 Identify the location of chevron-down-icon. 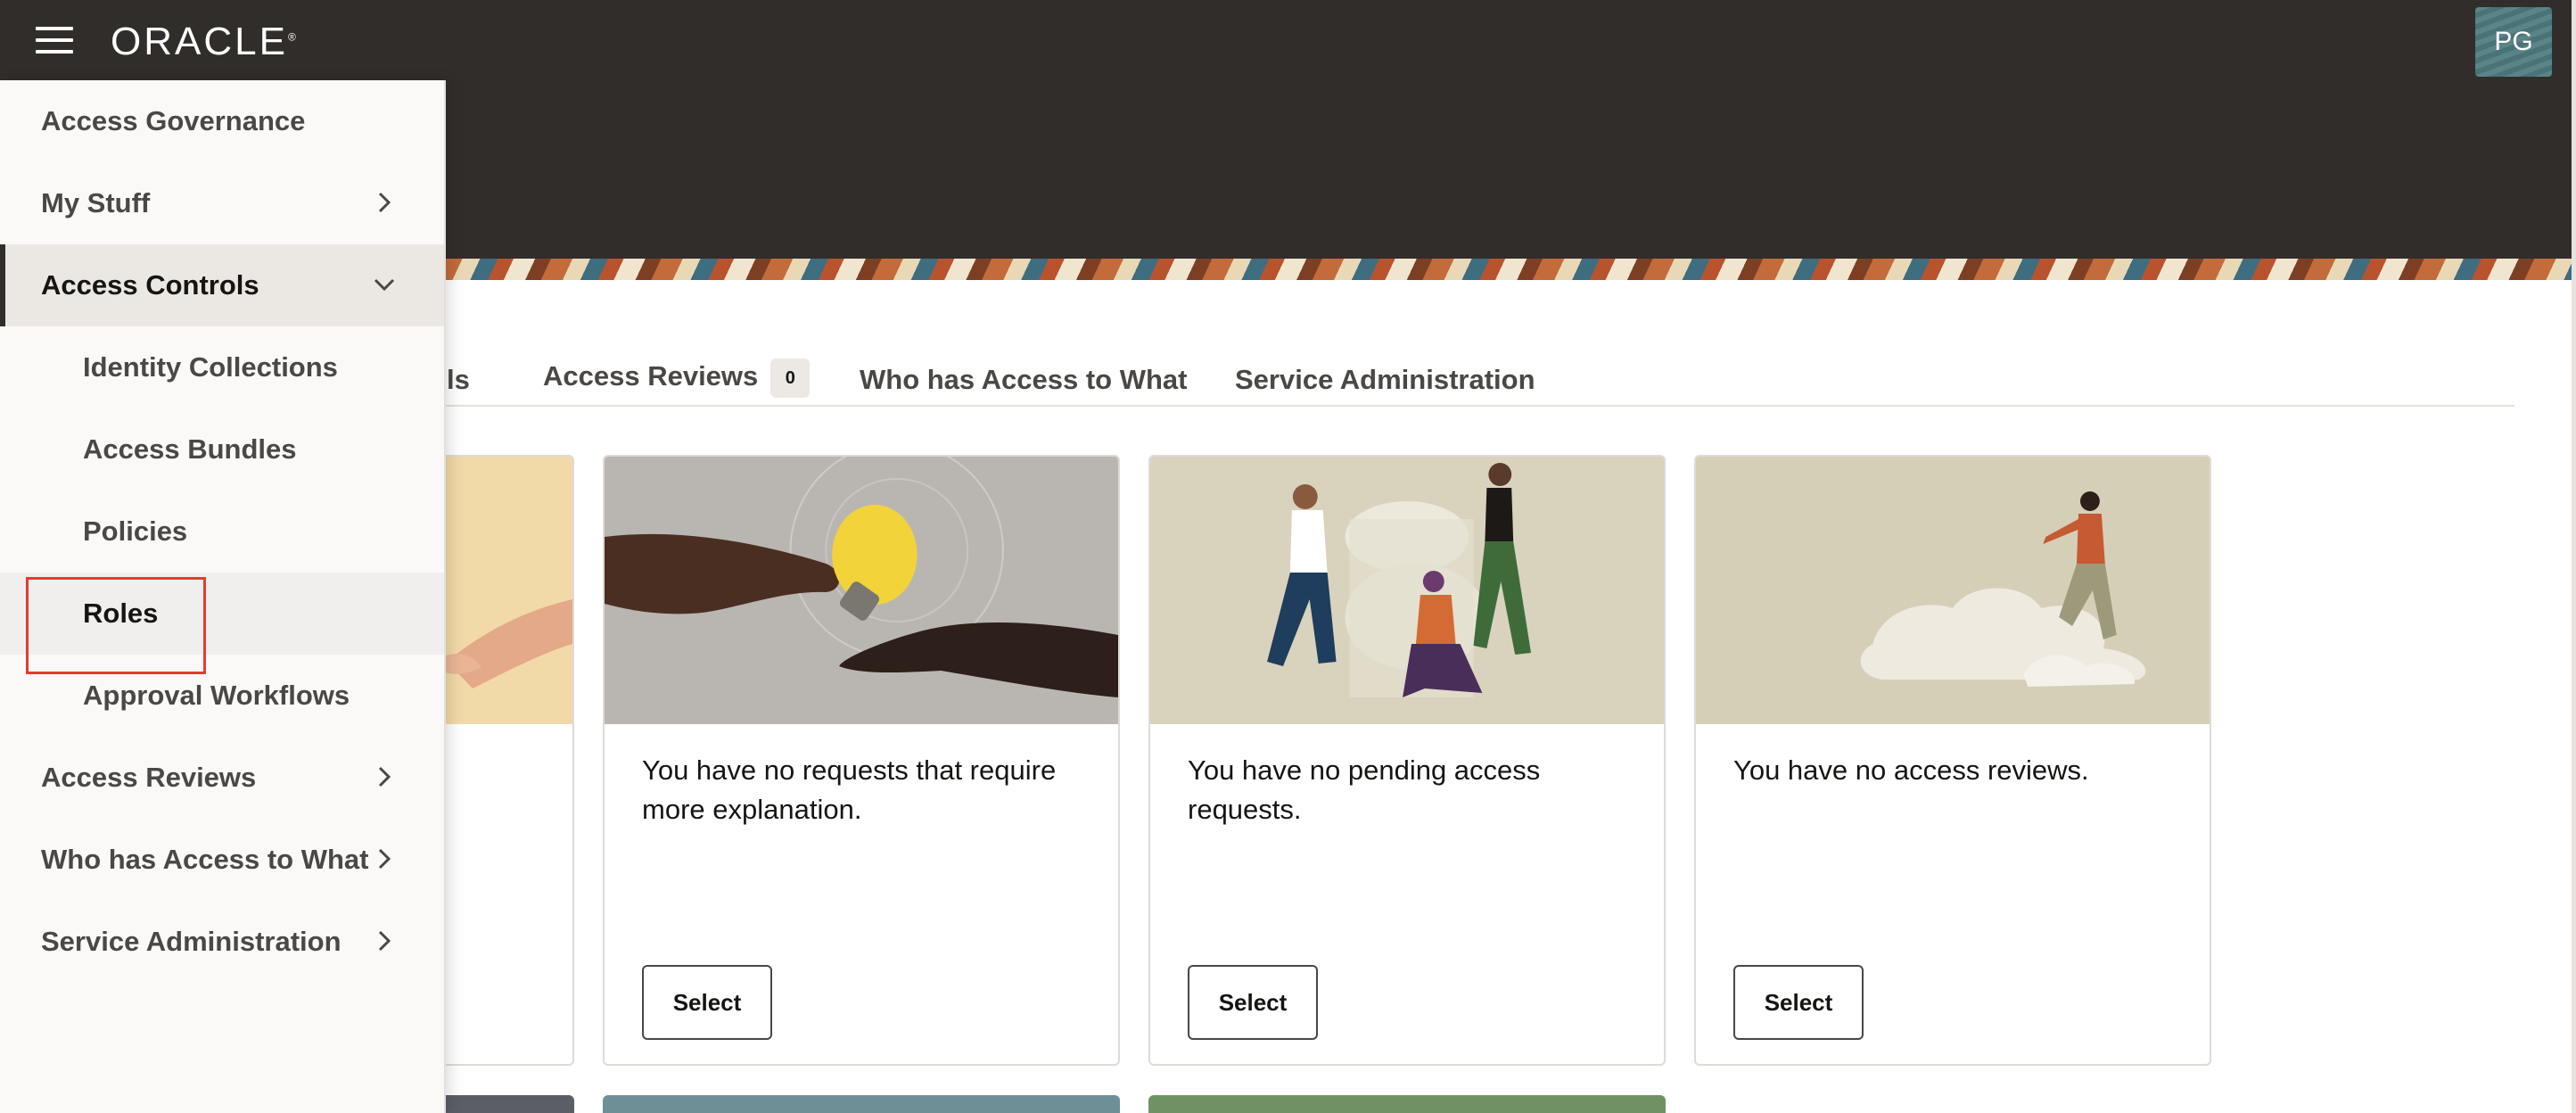
(384, 285).